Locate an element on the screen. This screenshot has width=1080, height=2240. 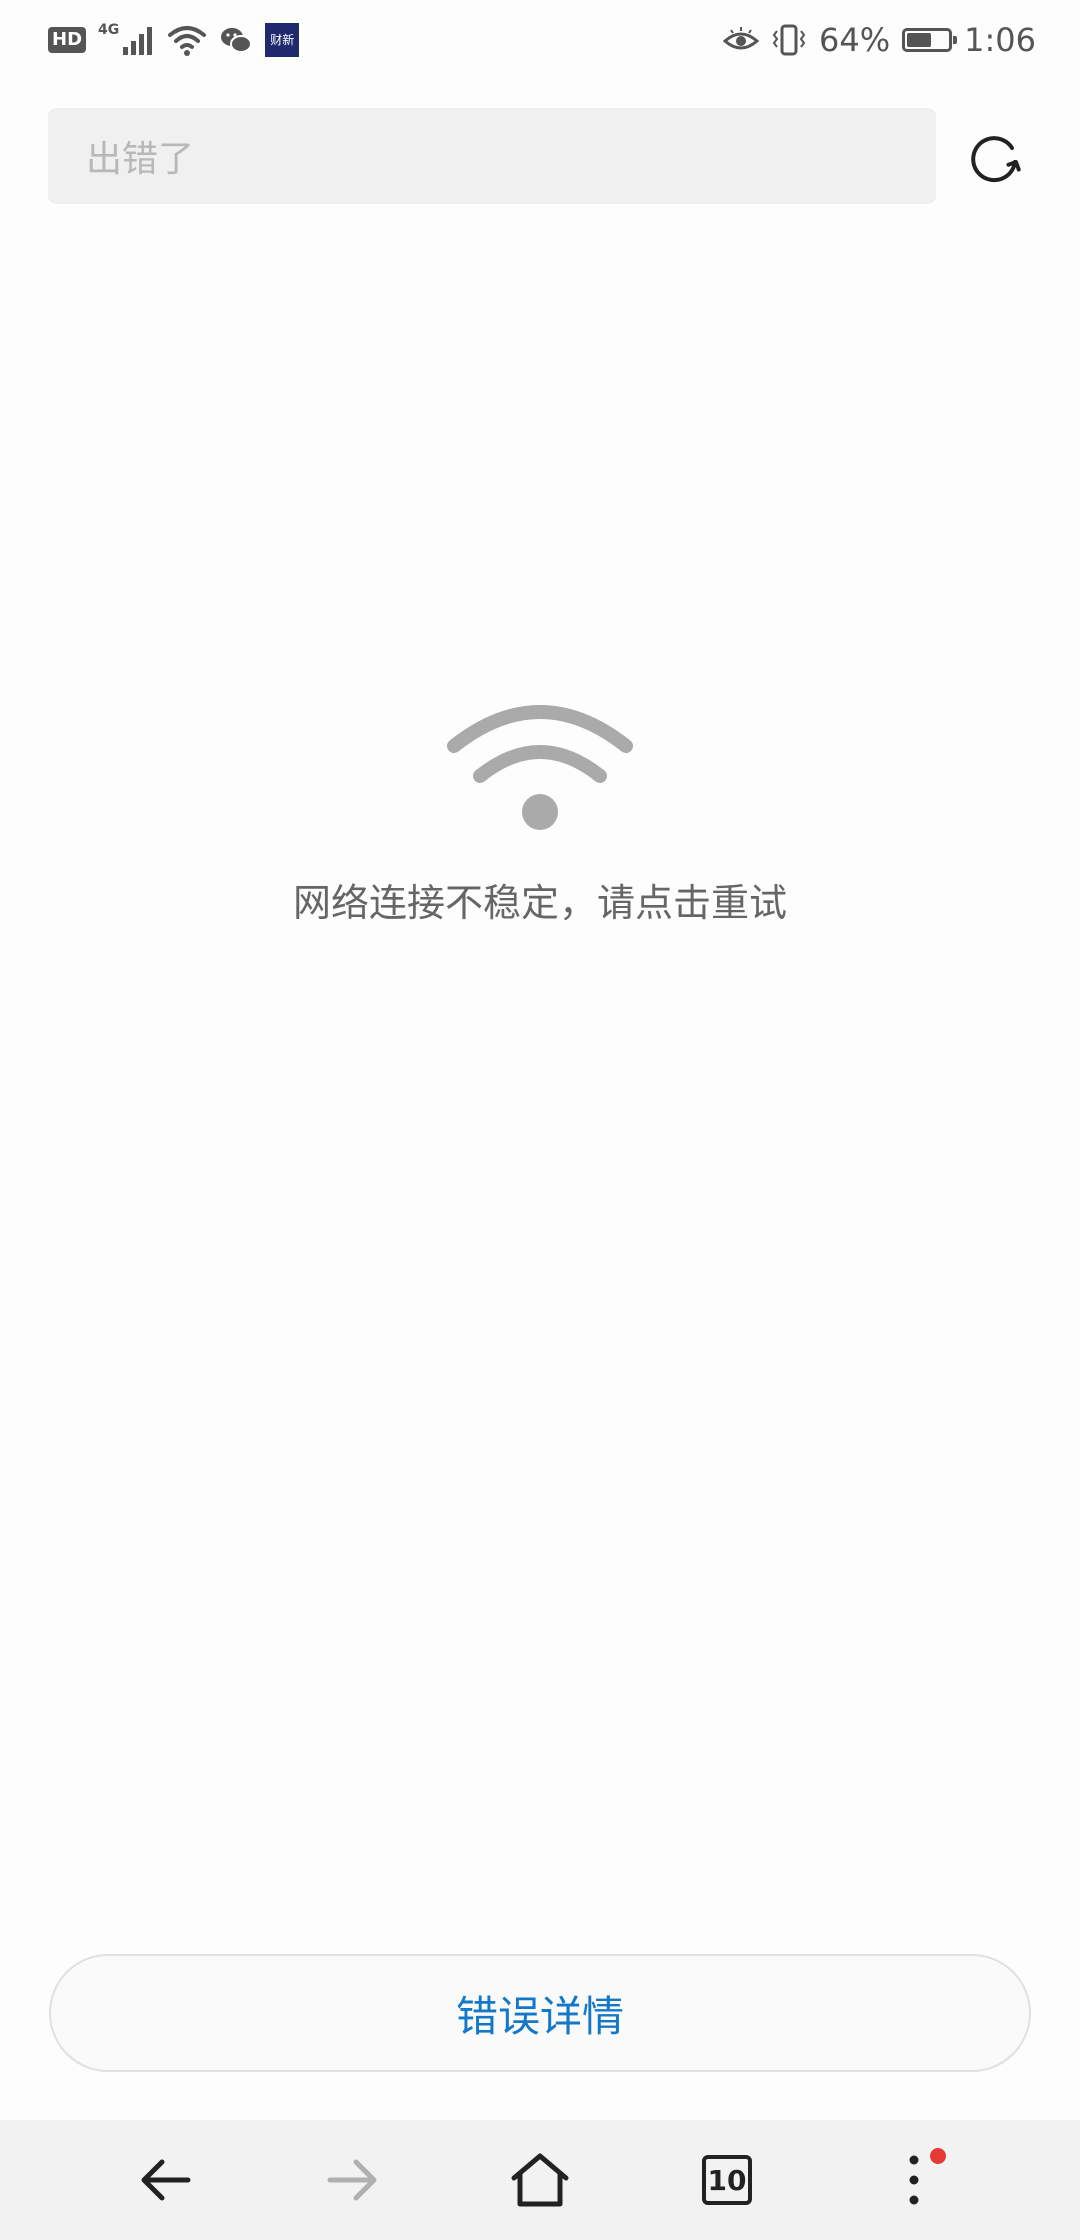
signal-icon is located at coordinates (138, 41).